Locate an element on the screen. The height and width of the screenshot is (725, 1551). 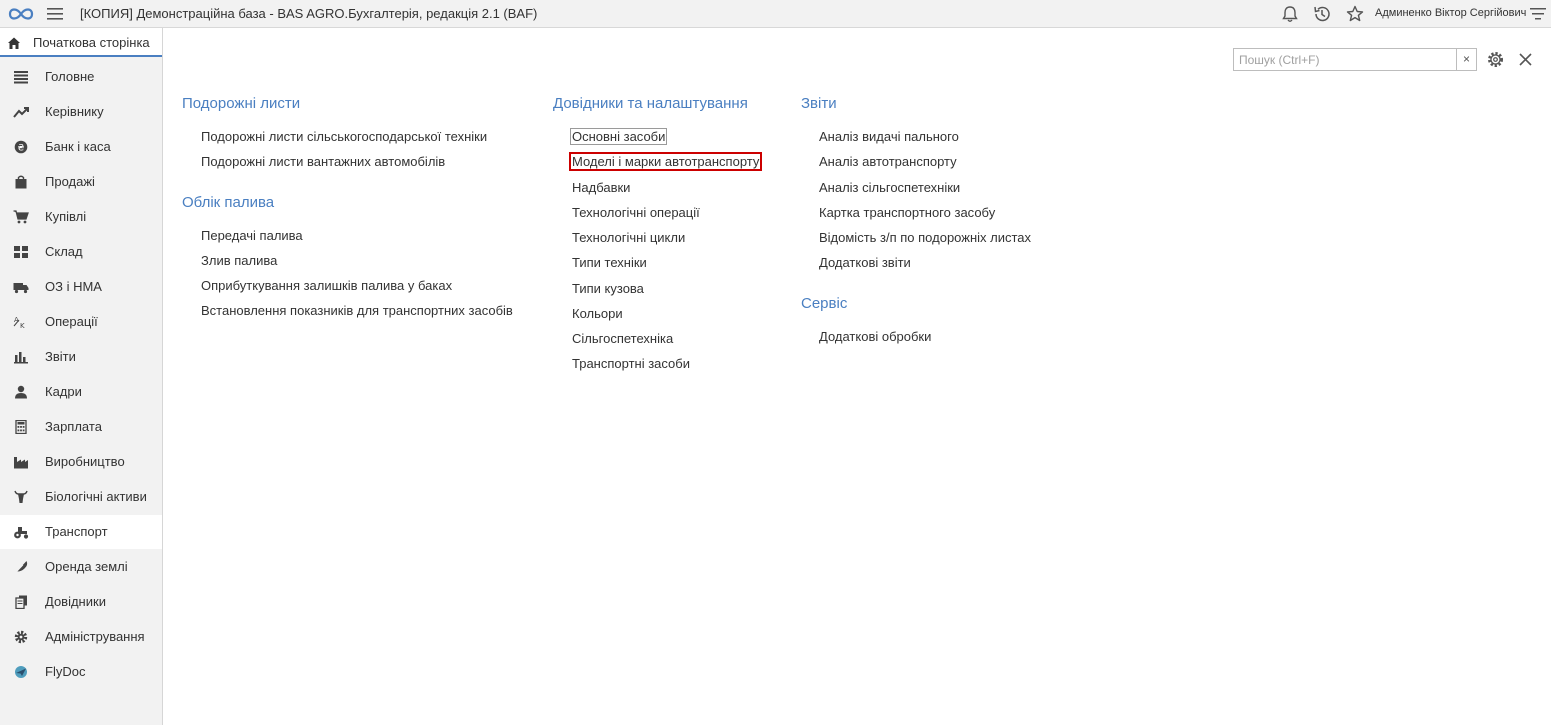
person-icon is located at coordinates (21, 392).